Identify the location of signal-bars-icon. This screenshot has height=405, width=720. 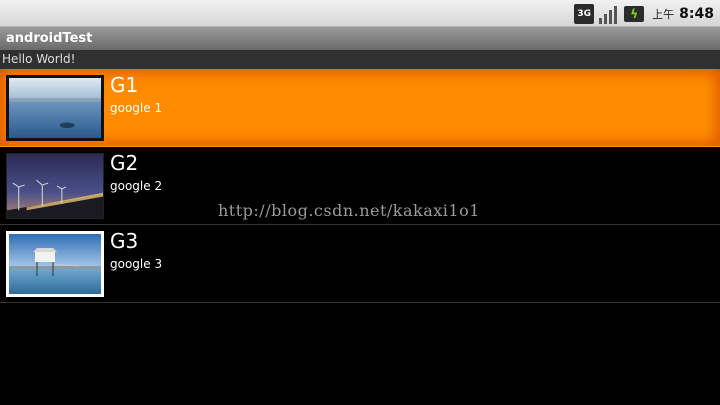
(609, 14).